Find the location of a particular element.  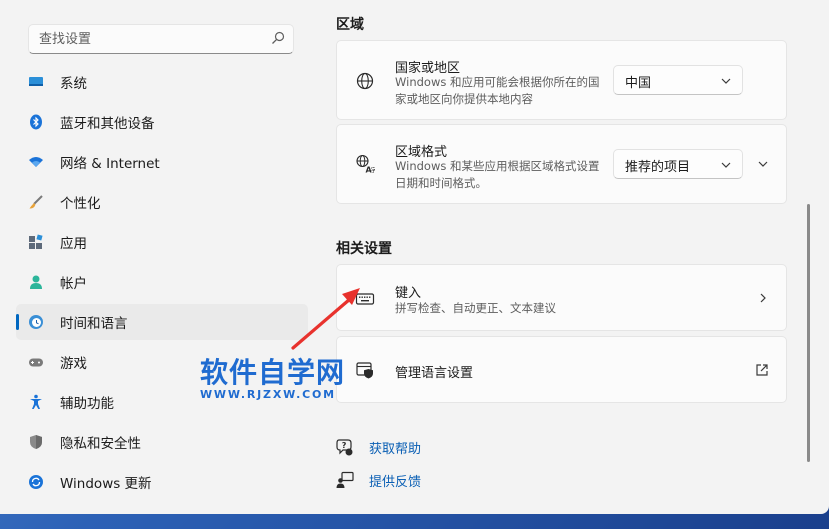

watermark: 软件自学网 WWW.RJZXW.COM is located at coordinates (273, 379).